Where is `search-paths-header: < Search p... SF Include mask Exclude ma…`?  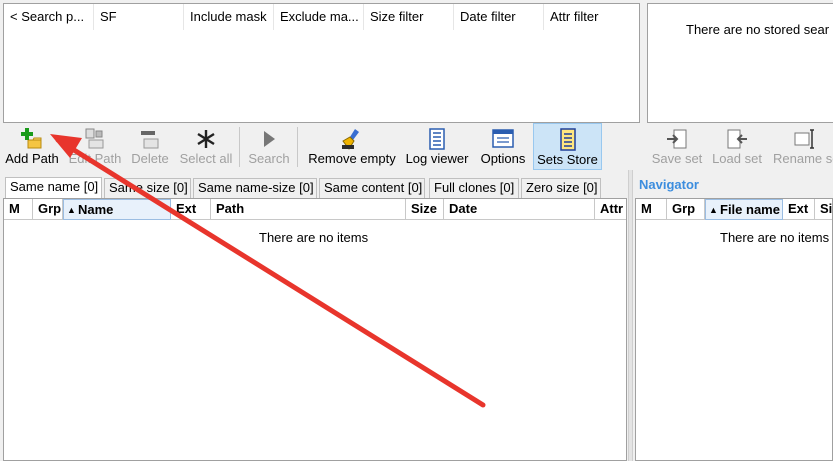
search-paths-header: < Search p... SF Include mask Exclude ma… is located at coordinates (321, 17).